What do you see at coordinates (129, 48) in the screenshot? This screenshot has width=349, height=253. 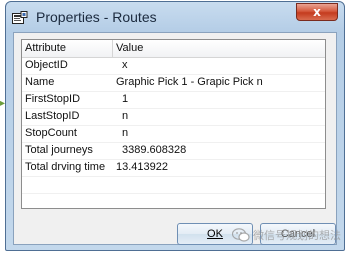 I see `column-header-value: Value` at bounding box center [129, 48].